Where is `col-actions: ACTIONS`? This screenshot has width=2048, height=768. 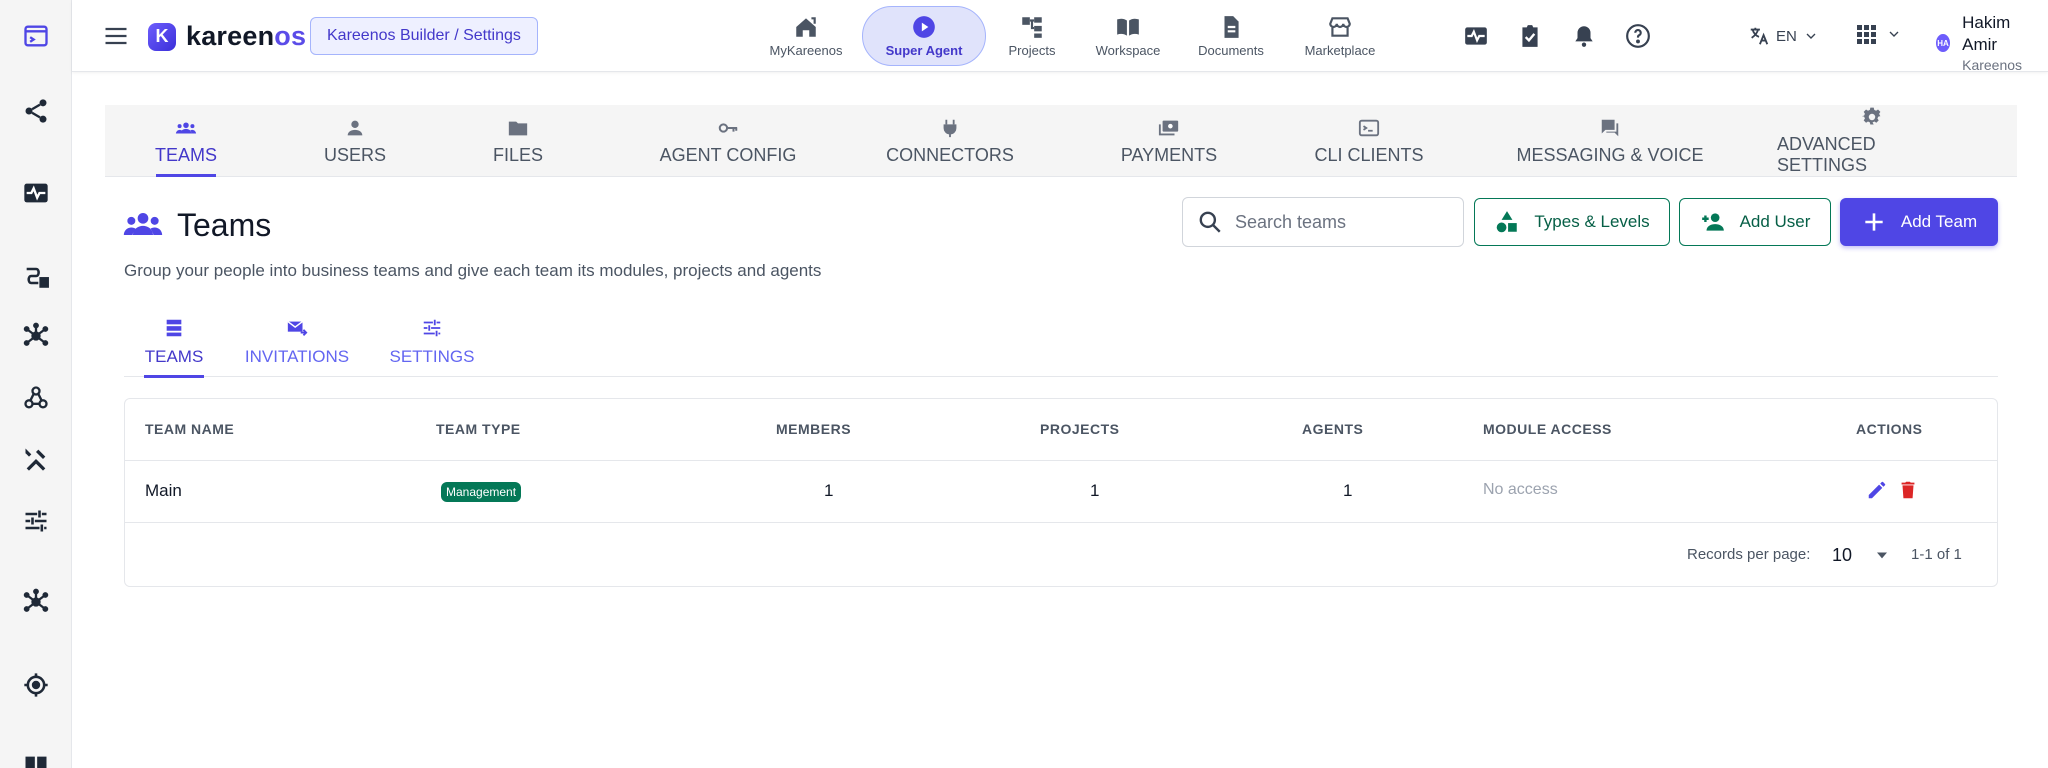 col-actions: ACTIONS is located at coordinates (1889, 429).